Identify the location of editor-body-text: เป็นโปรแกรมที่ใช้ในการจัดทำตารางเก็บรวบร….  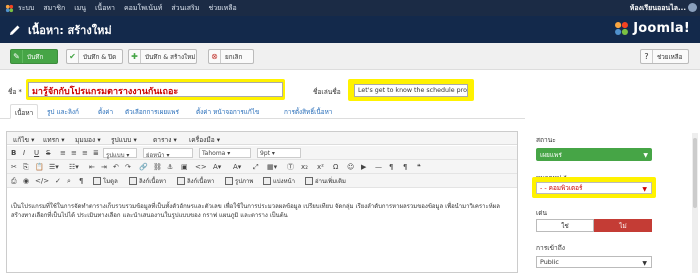
(261, 211).